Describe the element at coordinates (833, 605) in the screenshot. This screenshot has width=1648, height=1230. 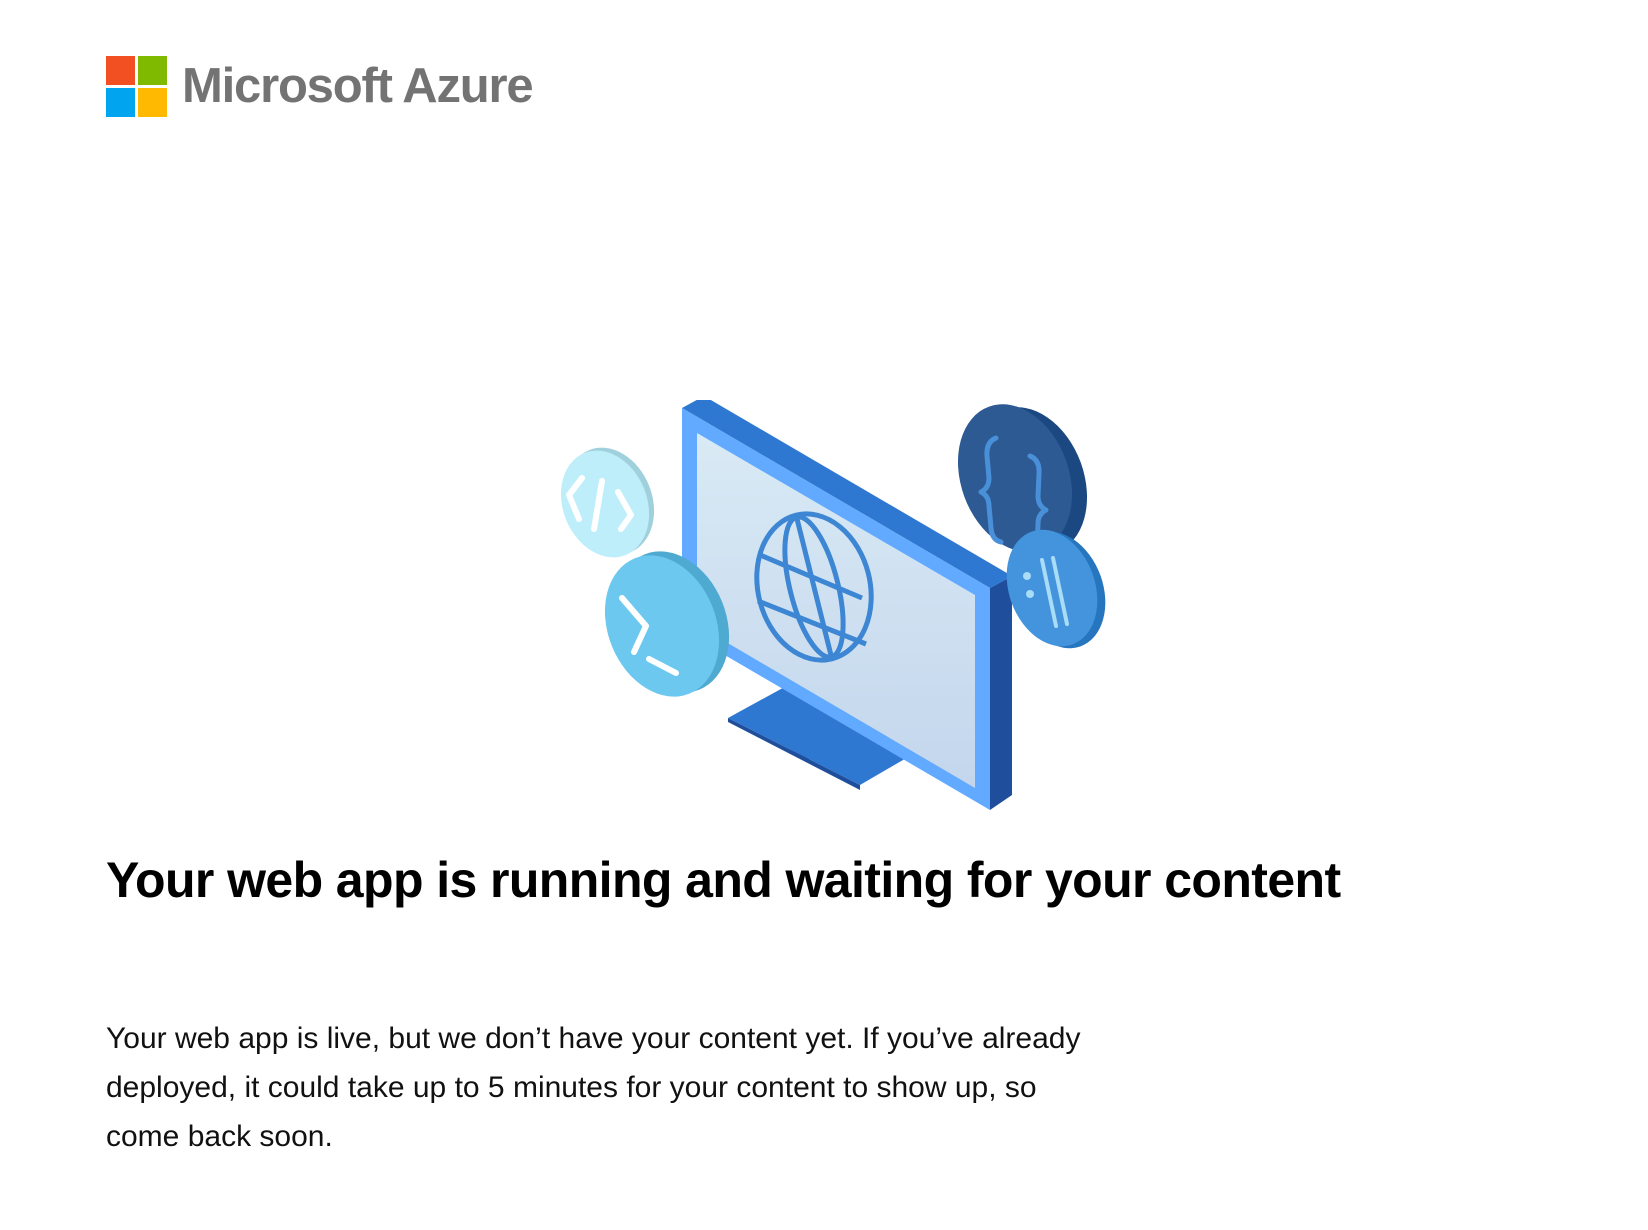
I see `web-app-illustration` at that location.